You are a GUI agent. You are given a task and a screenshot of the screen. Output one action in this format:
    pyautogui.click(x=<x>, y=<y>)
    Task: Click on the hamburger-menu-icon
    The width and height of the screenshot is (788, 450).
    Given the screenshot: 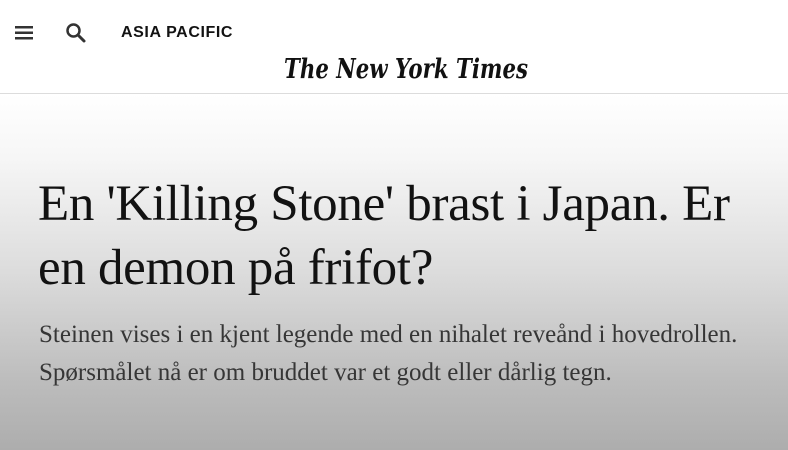 What is the action you would take?
    pyautogui.click(x=24, y=33)
    